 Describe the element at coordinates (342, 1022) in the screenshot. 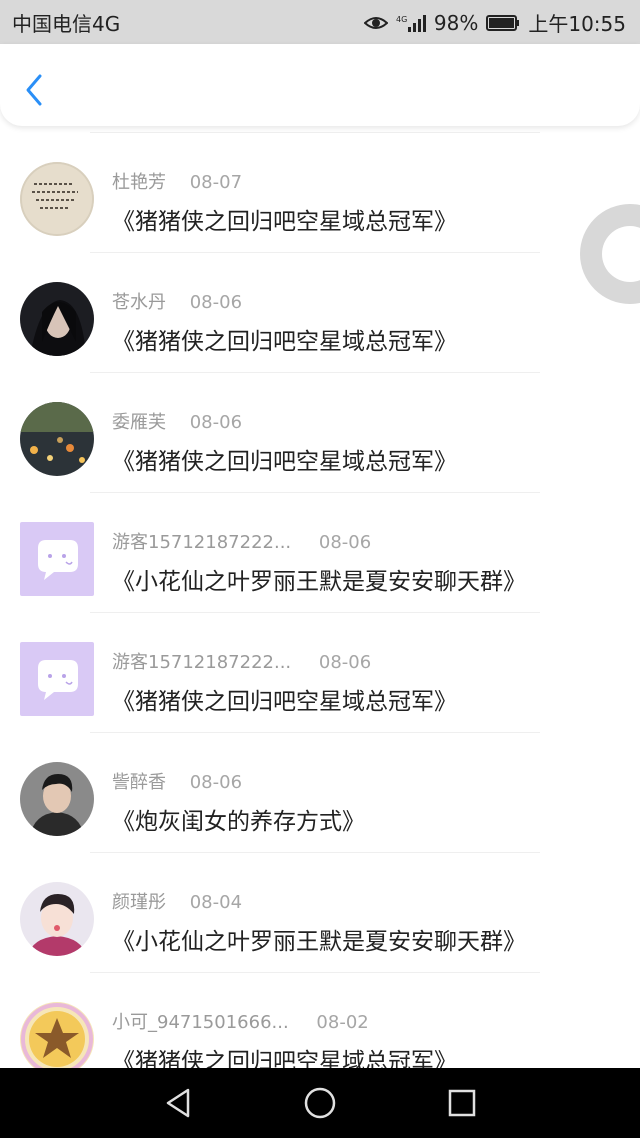

I see `date: 08-02` at that location.